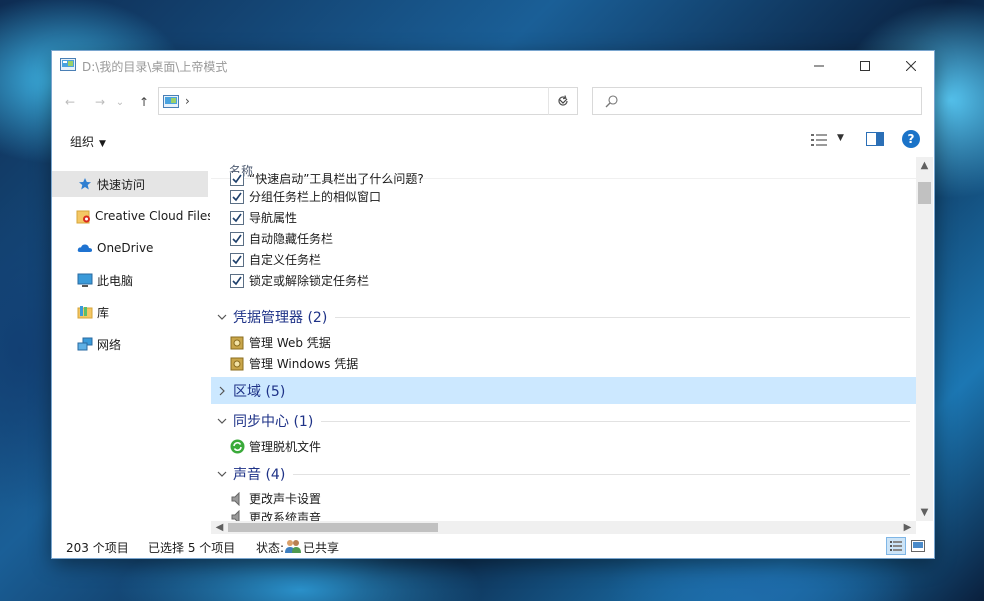  I want to click on forward-arrow-icon: →, so click(100, 102).